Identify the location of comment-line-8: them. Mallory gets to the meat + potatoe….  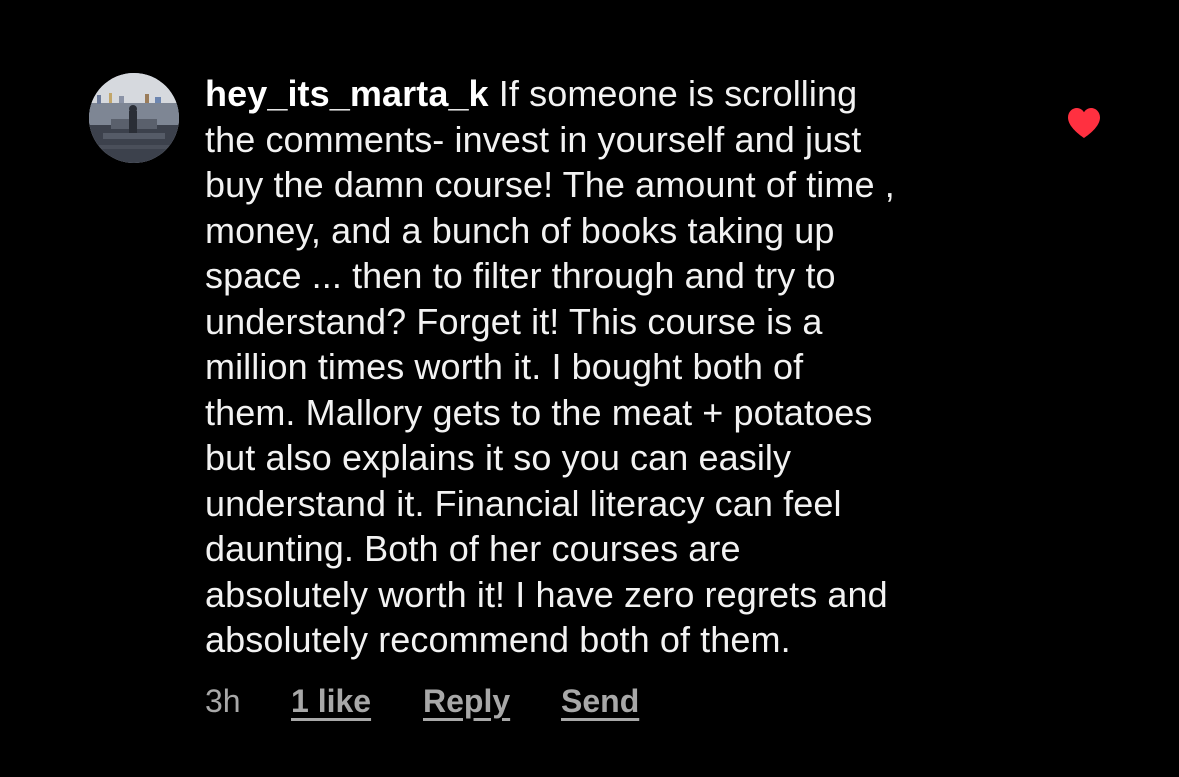
(539, 412).